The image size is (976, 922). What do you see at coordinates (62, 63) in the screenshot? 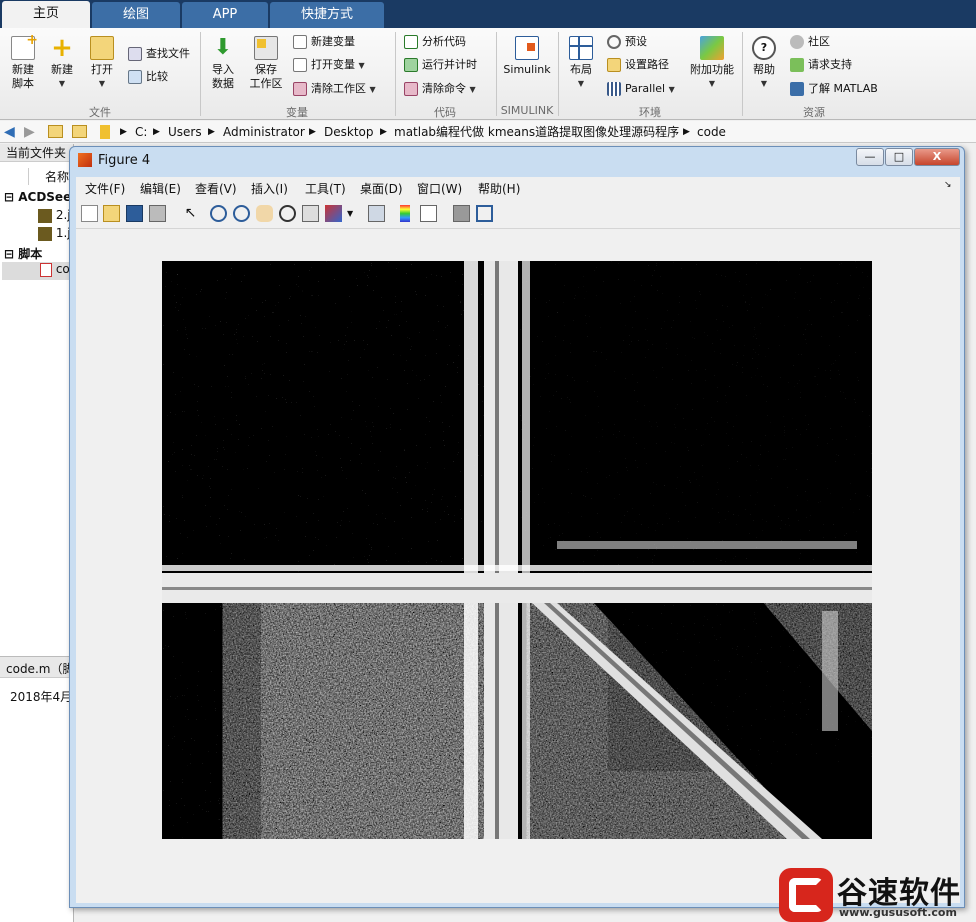
I see `new-button: + 新建 ▼` at bounding box center [62, 63].